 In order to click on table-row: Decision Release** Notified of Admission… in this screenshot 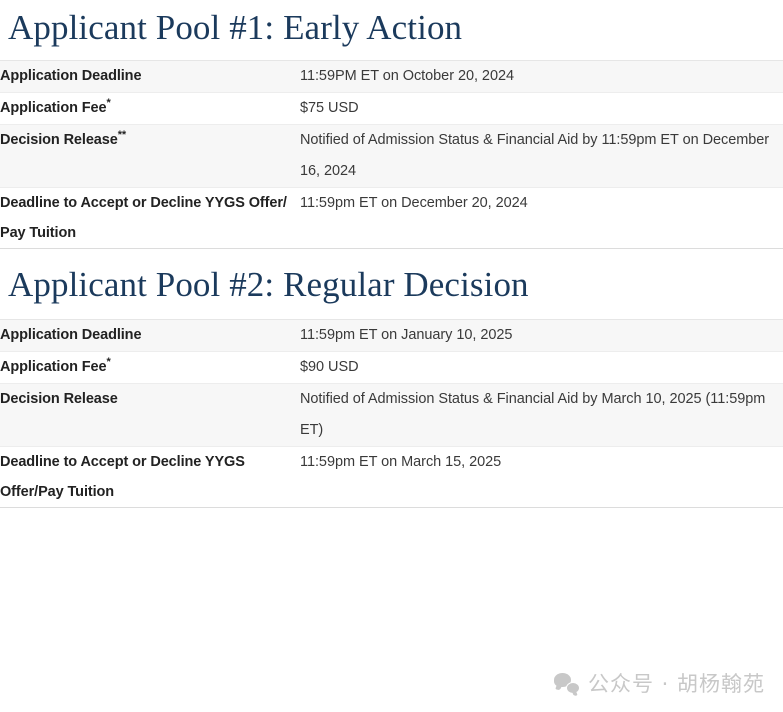, I will do `click(391, 156)`.